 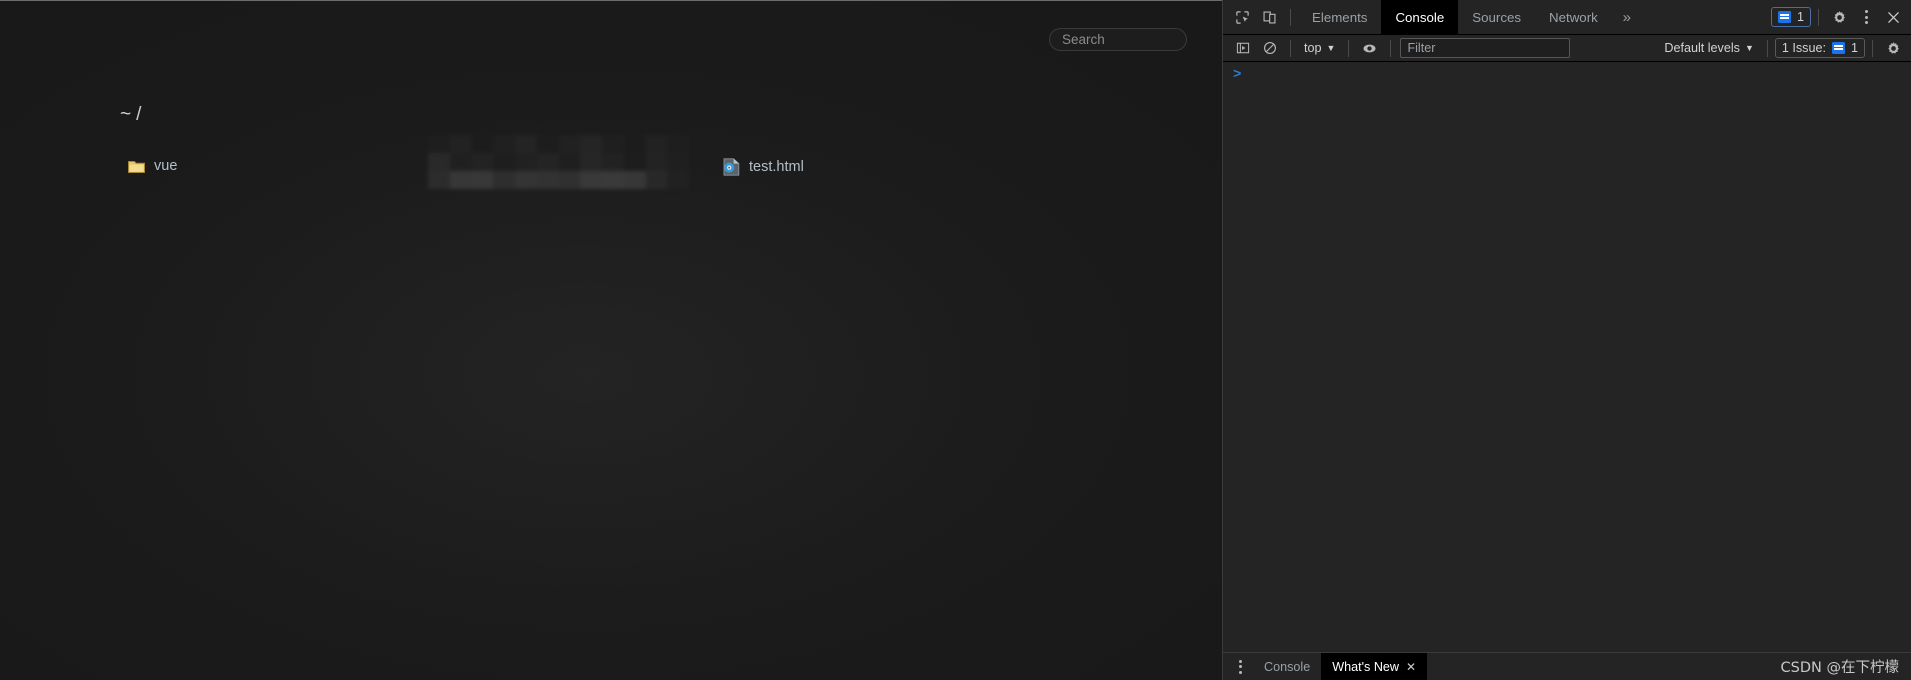 I want to click on clear-console-button, so click(x=1269, y=48).